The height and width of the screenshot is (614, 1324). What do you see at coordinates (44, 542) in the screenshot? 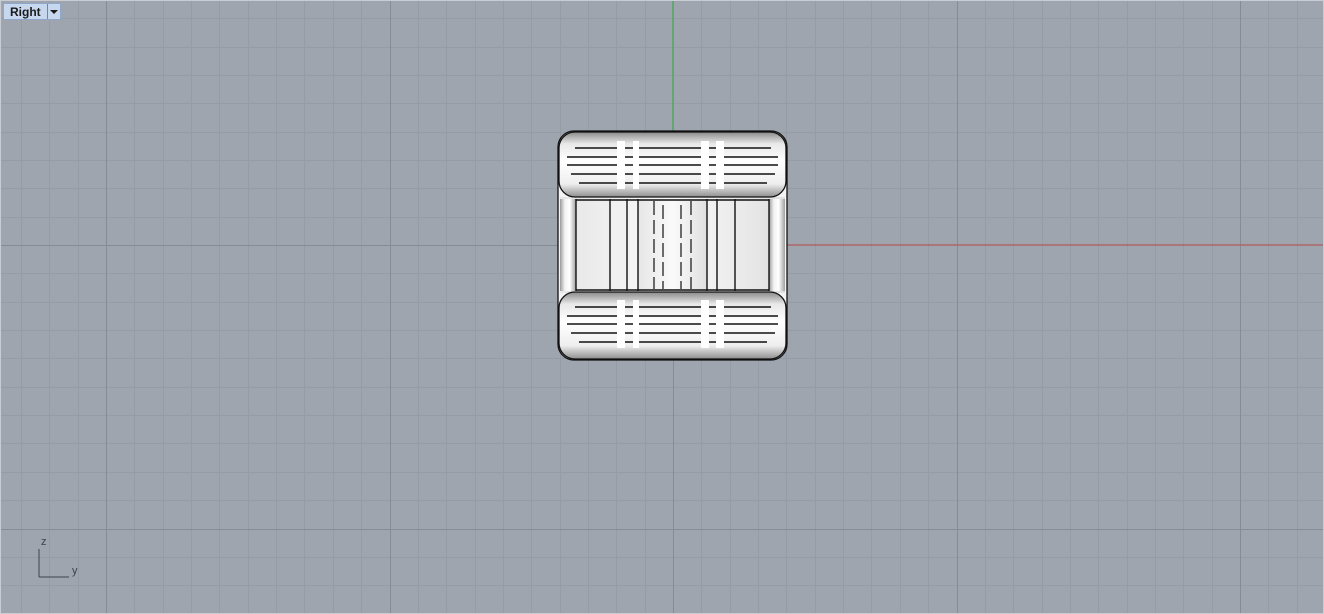
I see `axis-label-z: z` at bounding box center [44, 542].